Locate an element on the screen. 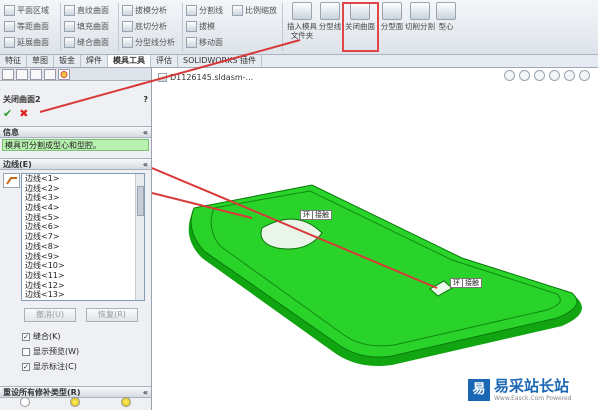 The image size is (598, 410). show-callouts-checkbox: ✓ 显示标注(C) is located at coordinates (49, 366).